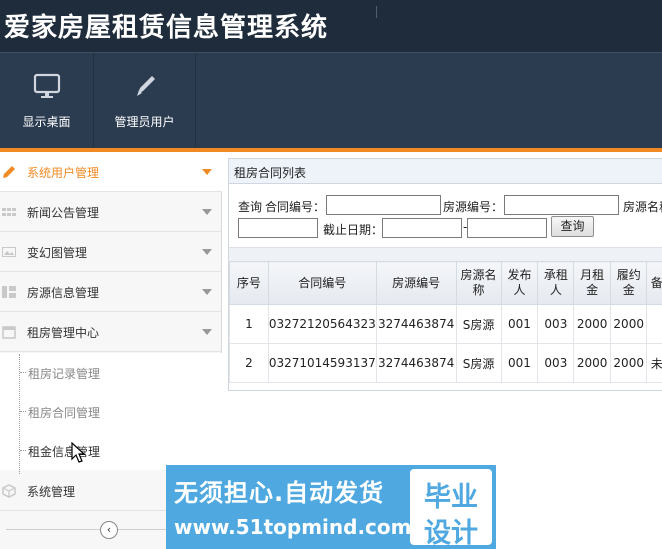  I want to click on grid-icon, so click(9, 212).